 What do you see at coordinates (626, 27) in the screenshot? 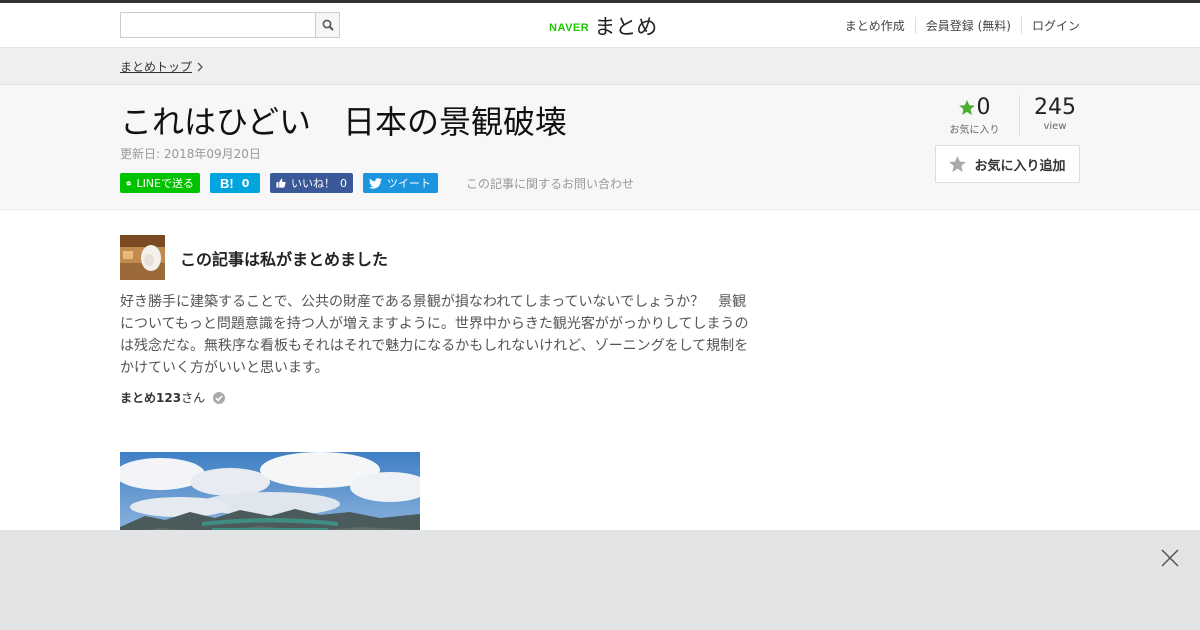
I see `logo-matome: まとめ` at bounding box center [626, 27].